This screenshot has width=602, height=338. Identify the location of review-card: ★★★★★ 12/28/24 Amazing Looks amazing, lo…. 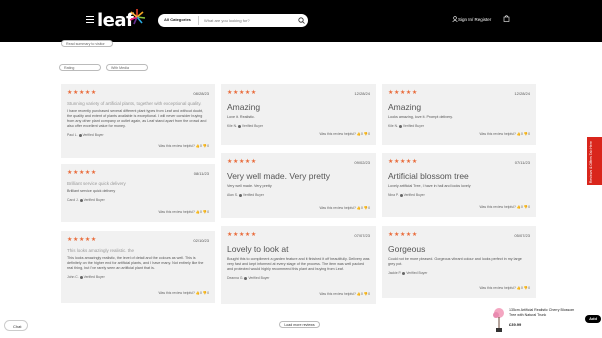
(459, 114).